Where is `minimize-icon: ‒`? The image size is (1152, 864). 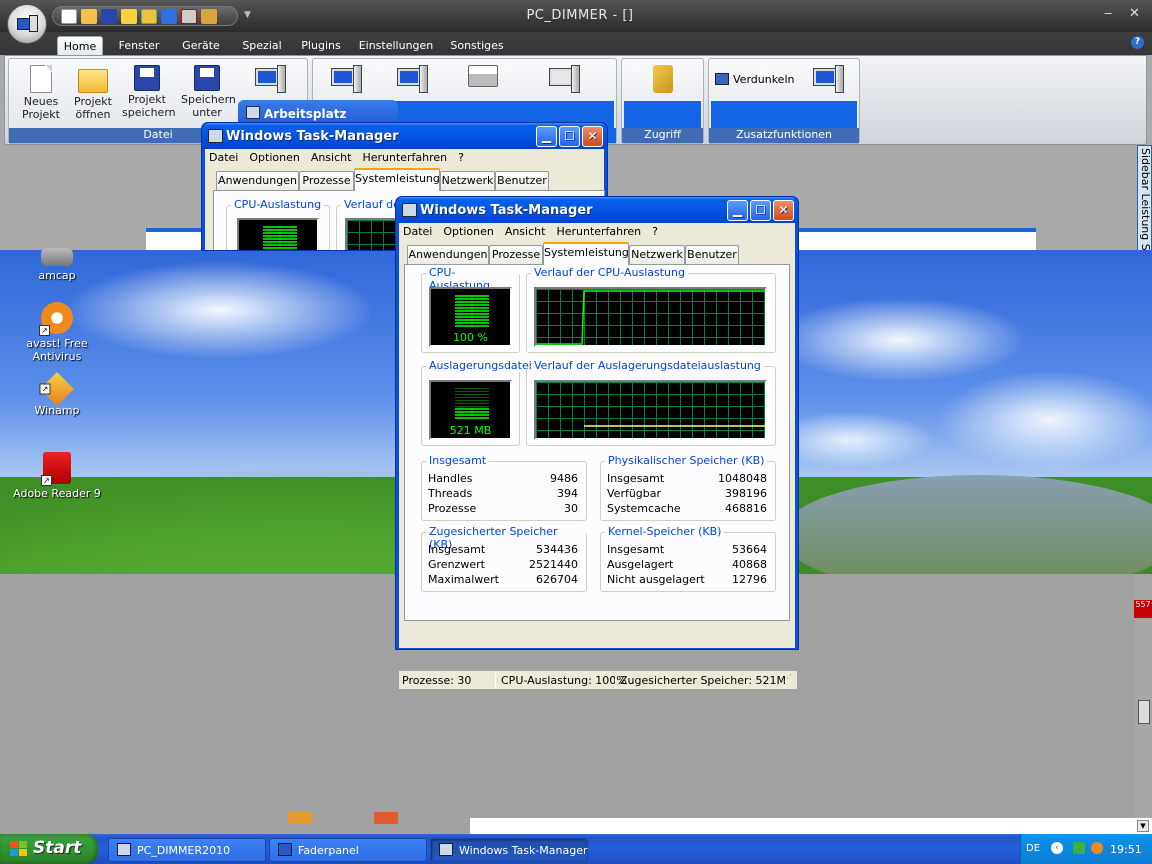 minimize-icon: ‒ is located at coordinates (1108, 13).